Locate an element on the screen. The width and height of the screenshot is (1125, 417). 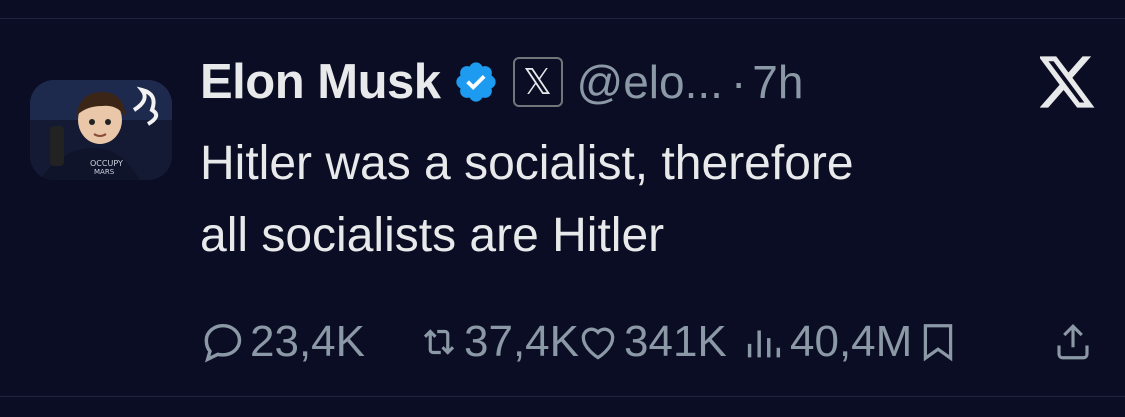
repost-count: 37,4K is located at coordinates (521, 341).